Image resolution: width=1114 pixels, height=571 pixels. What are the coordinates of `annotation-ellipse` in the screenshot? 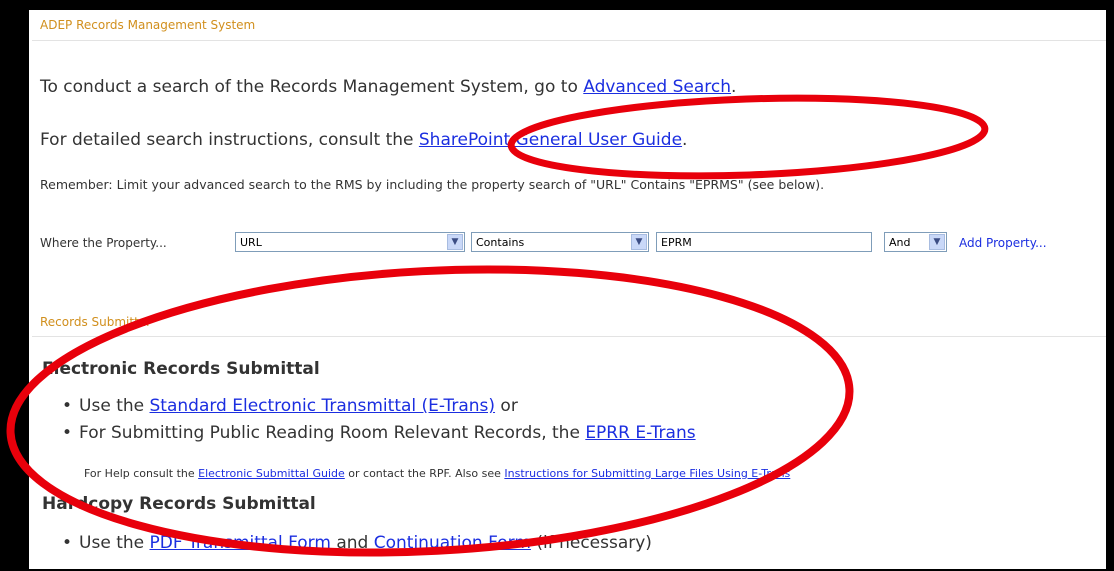 It's located at (748, 137).